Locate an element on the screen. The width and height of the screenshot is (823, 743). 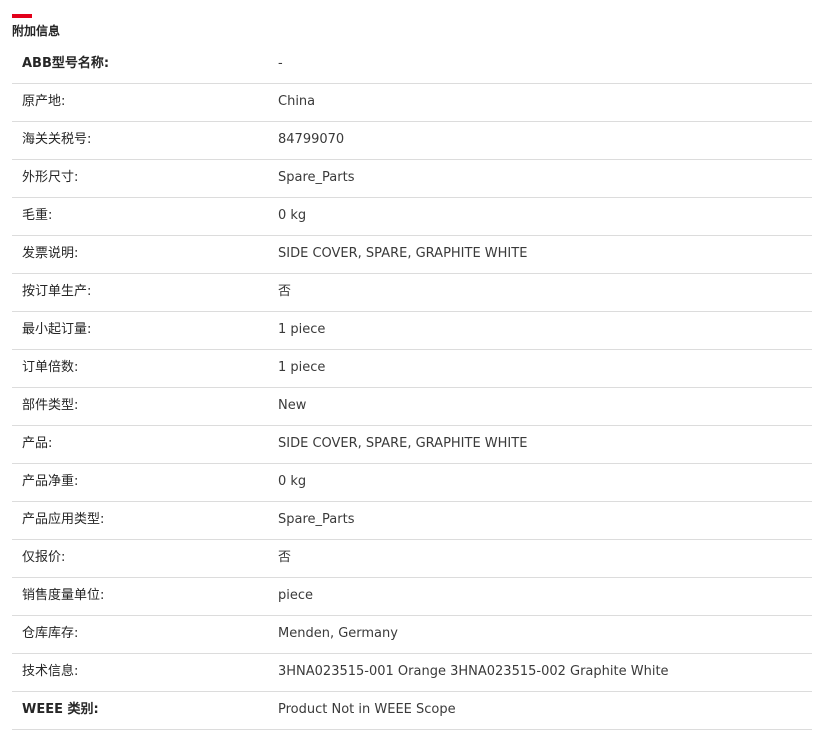
table-row: 产品净重: 0 kg is located at coordinates (412, 483).